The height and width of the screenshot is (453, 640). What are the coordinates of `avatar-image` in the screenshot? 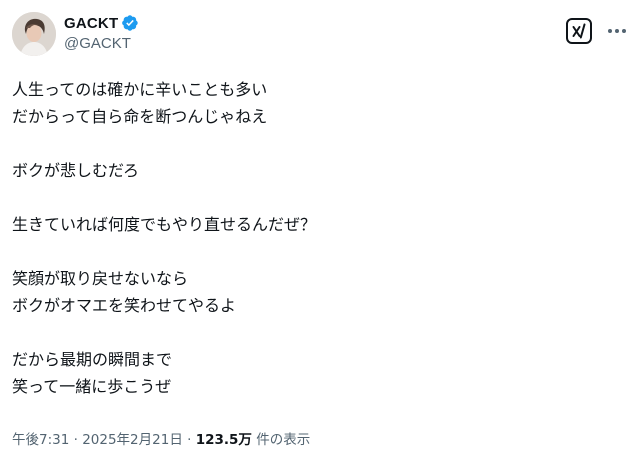 It's located at (34, 34).